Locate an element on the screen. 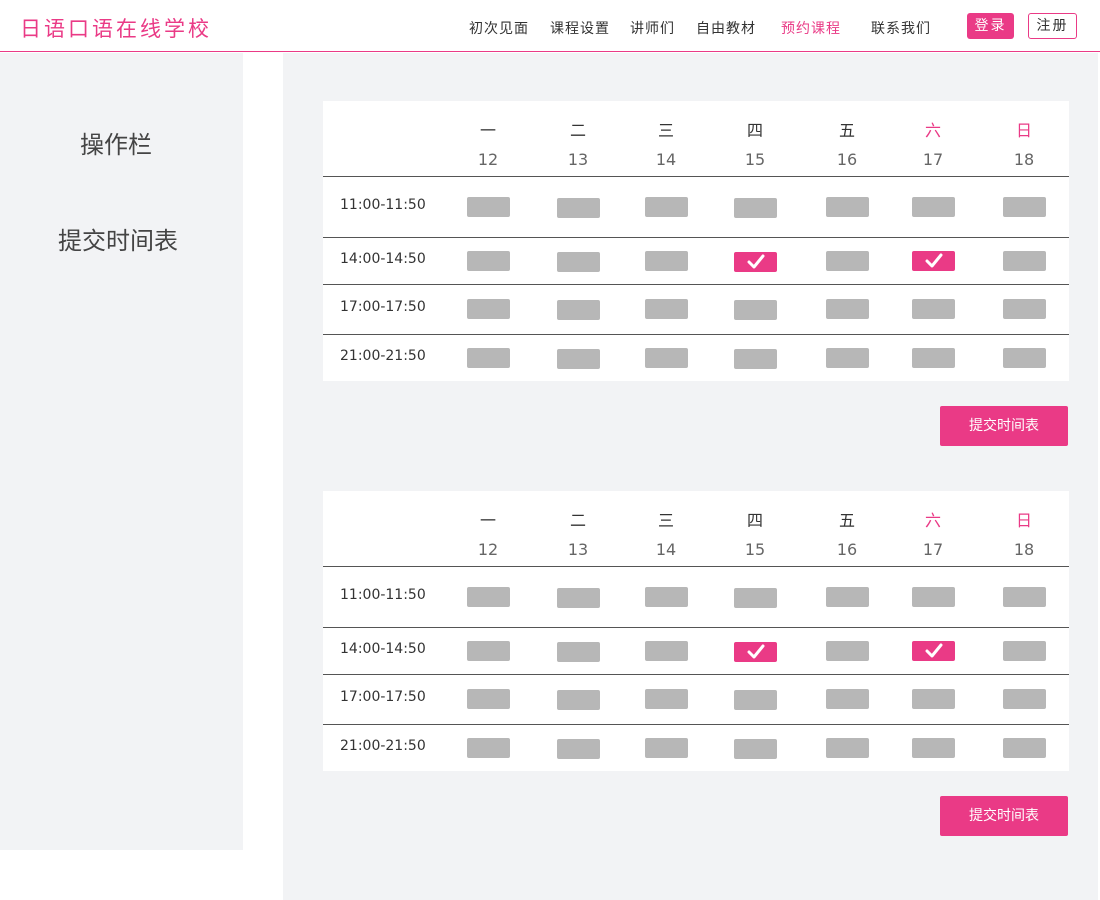 This screenshot has width=1100, height=900. register-button: 注册 is located at coordinates (1052, 26).